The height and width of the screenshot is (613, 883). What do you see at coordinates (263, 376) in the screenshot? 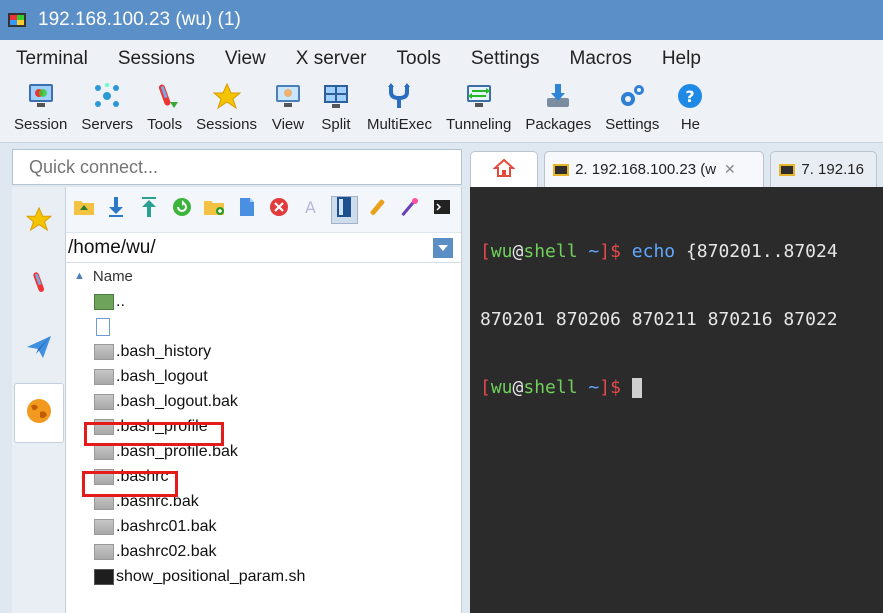
I see `file-row: .bash_logout` at bounding box center [263, 376].